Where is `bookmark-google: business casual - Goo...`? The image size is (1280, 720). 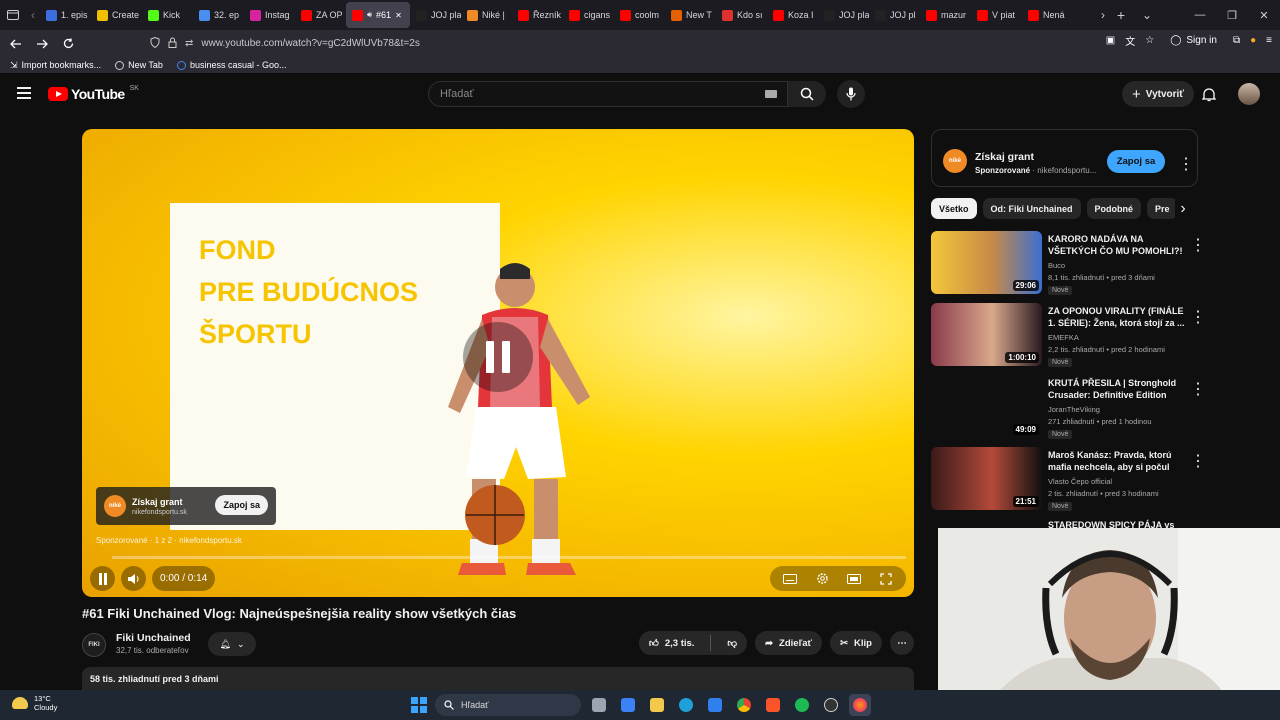 bookmark-google: business casual - Goo... is located at coordinates (231, 65).